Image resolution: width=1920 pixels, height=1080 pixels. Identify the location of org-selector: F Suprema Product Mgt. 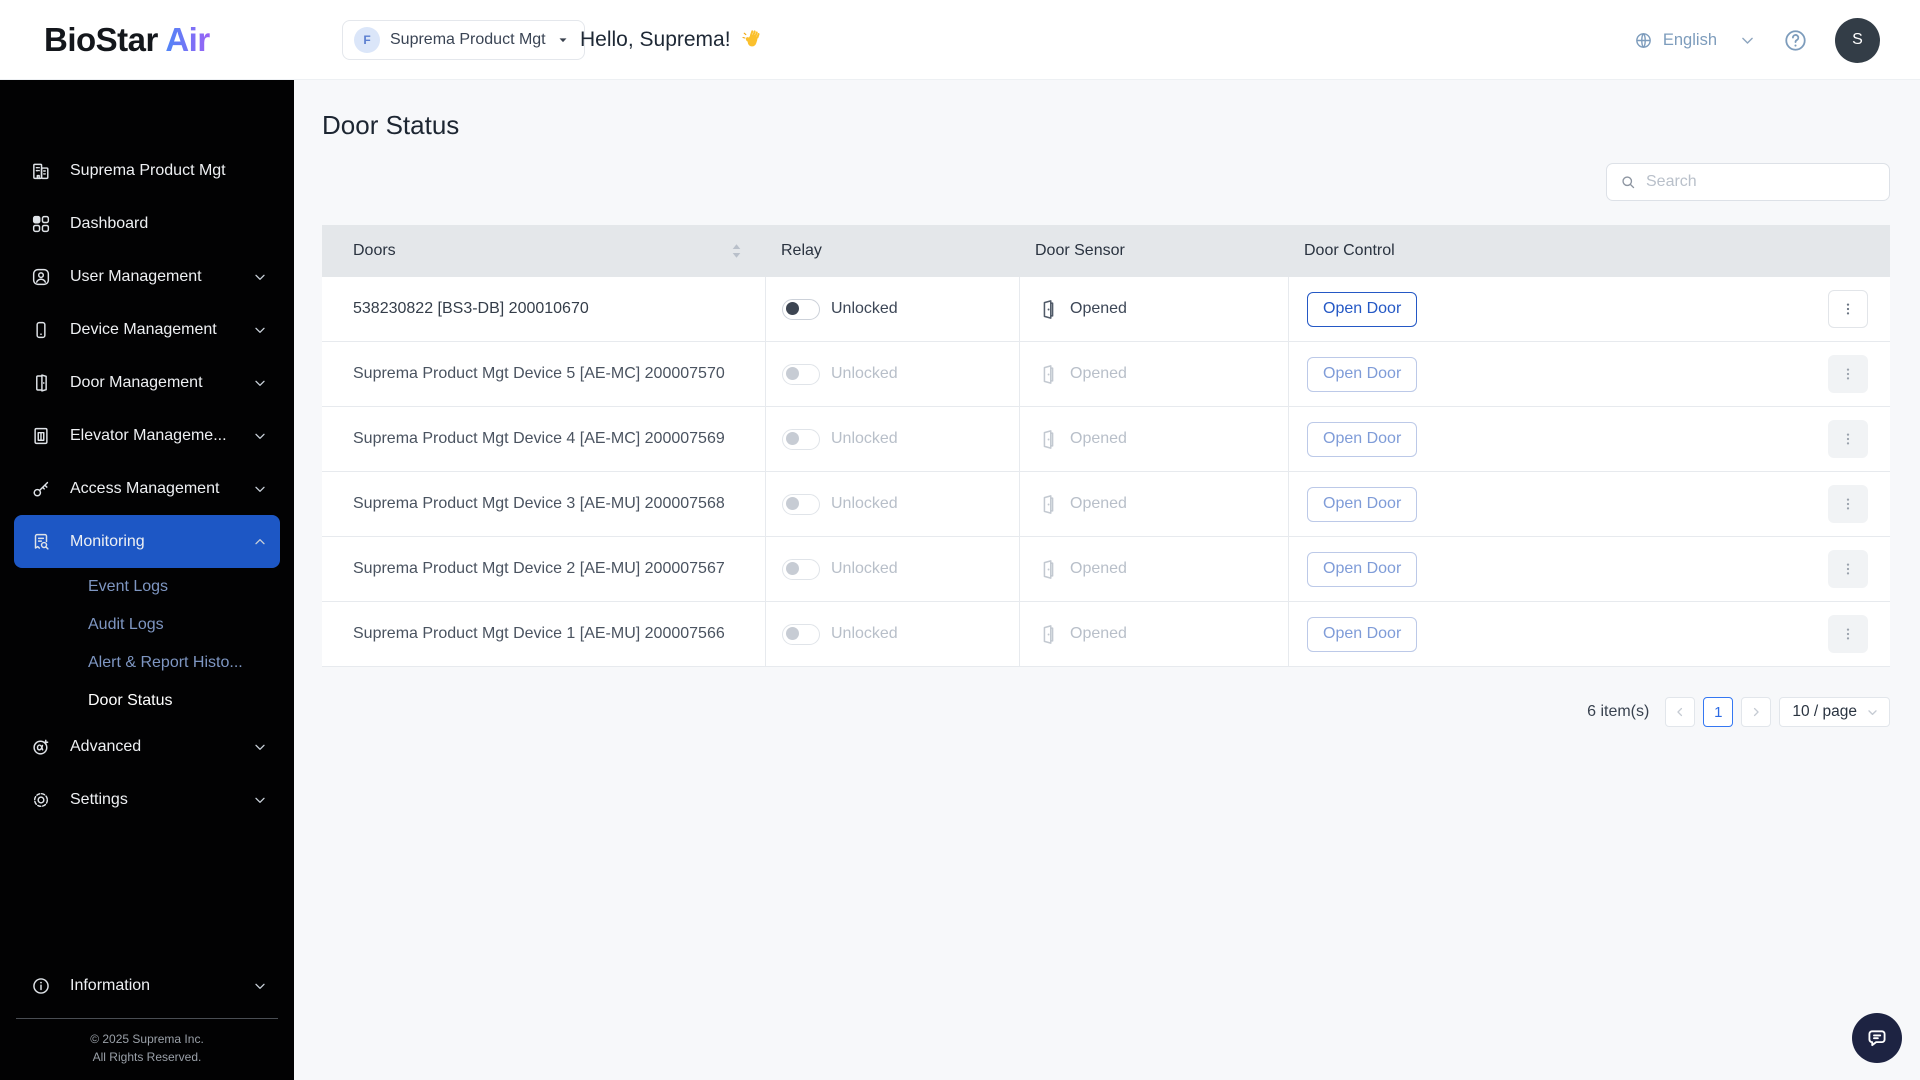
(463, 40).